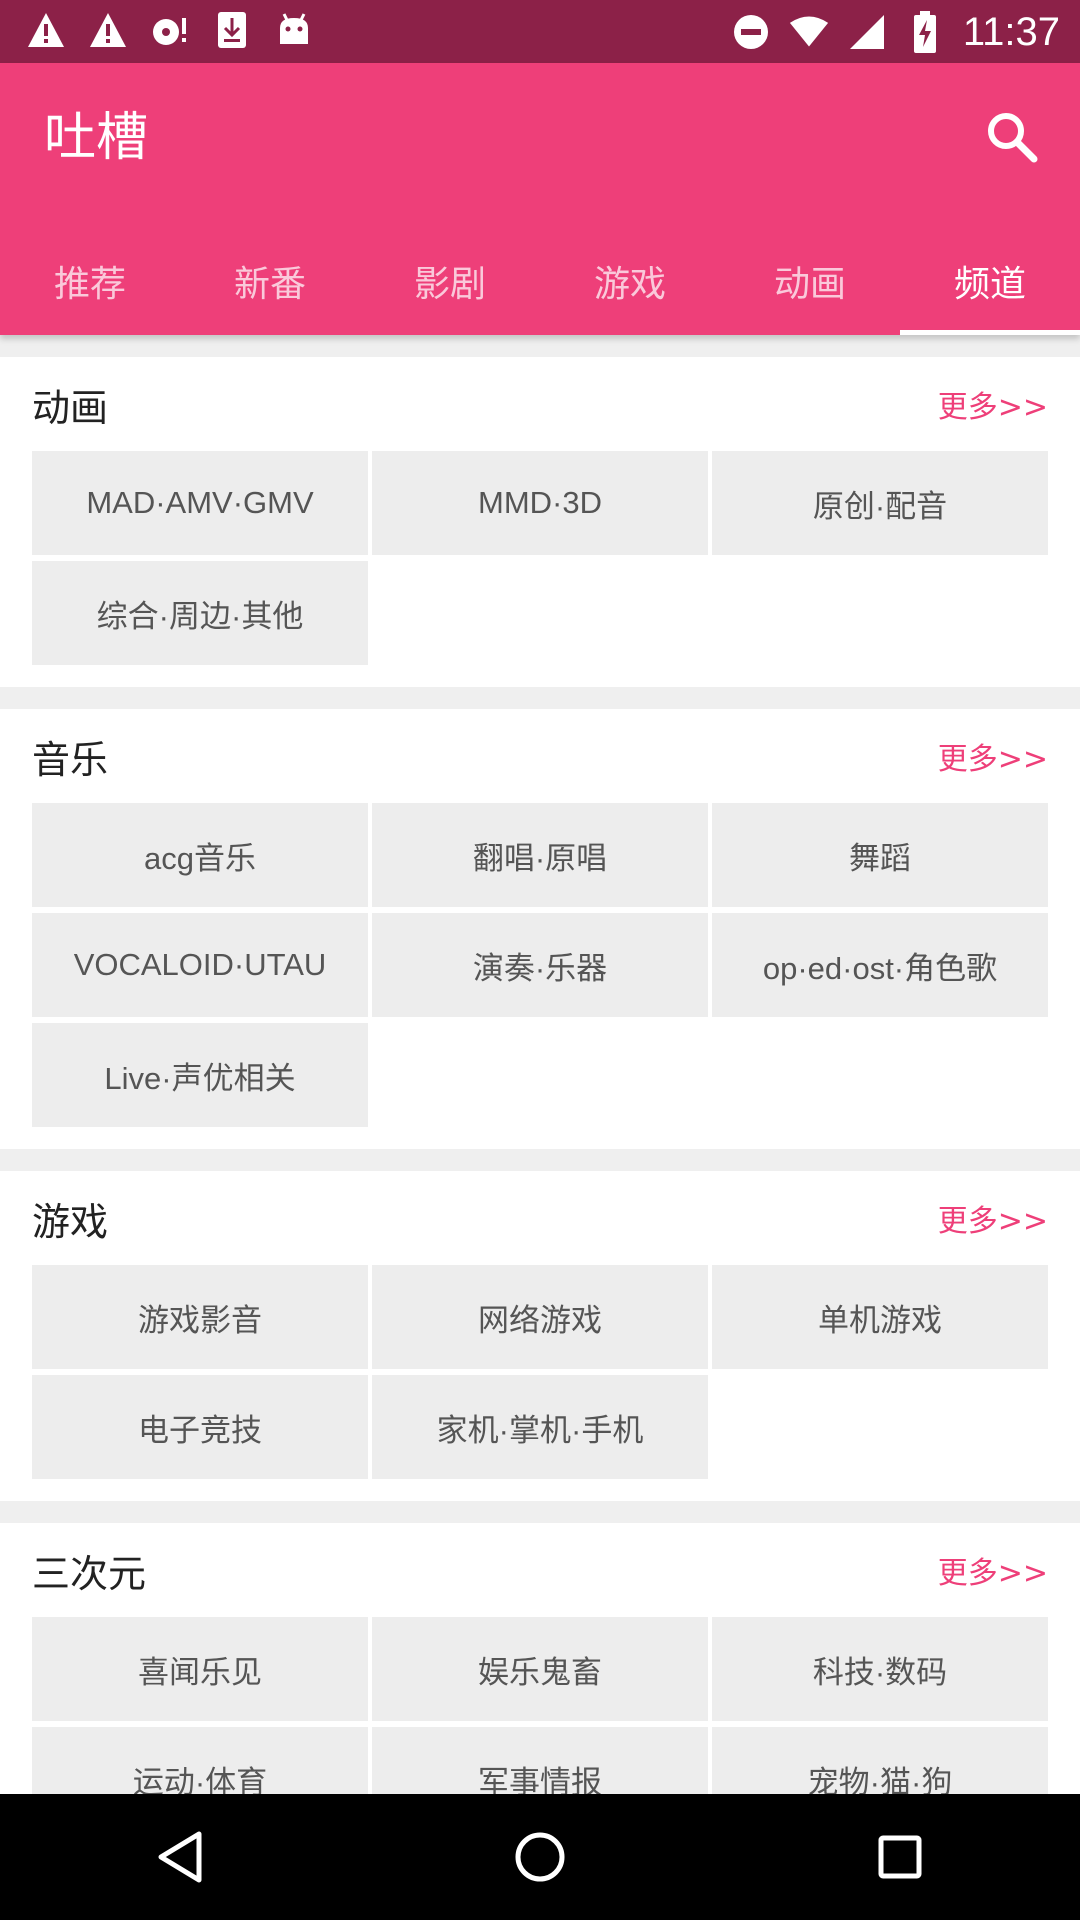 This screenshot has height=1920, width=1080. I want to click on channel-button: 电子竞技, so click(200, 1427).